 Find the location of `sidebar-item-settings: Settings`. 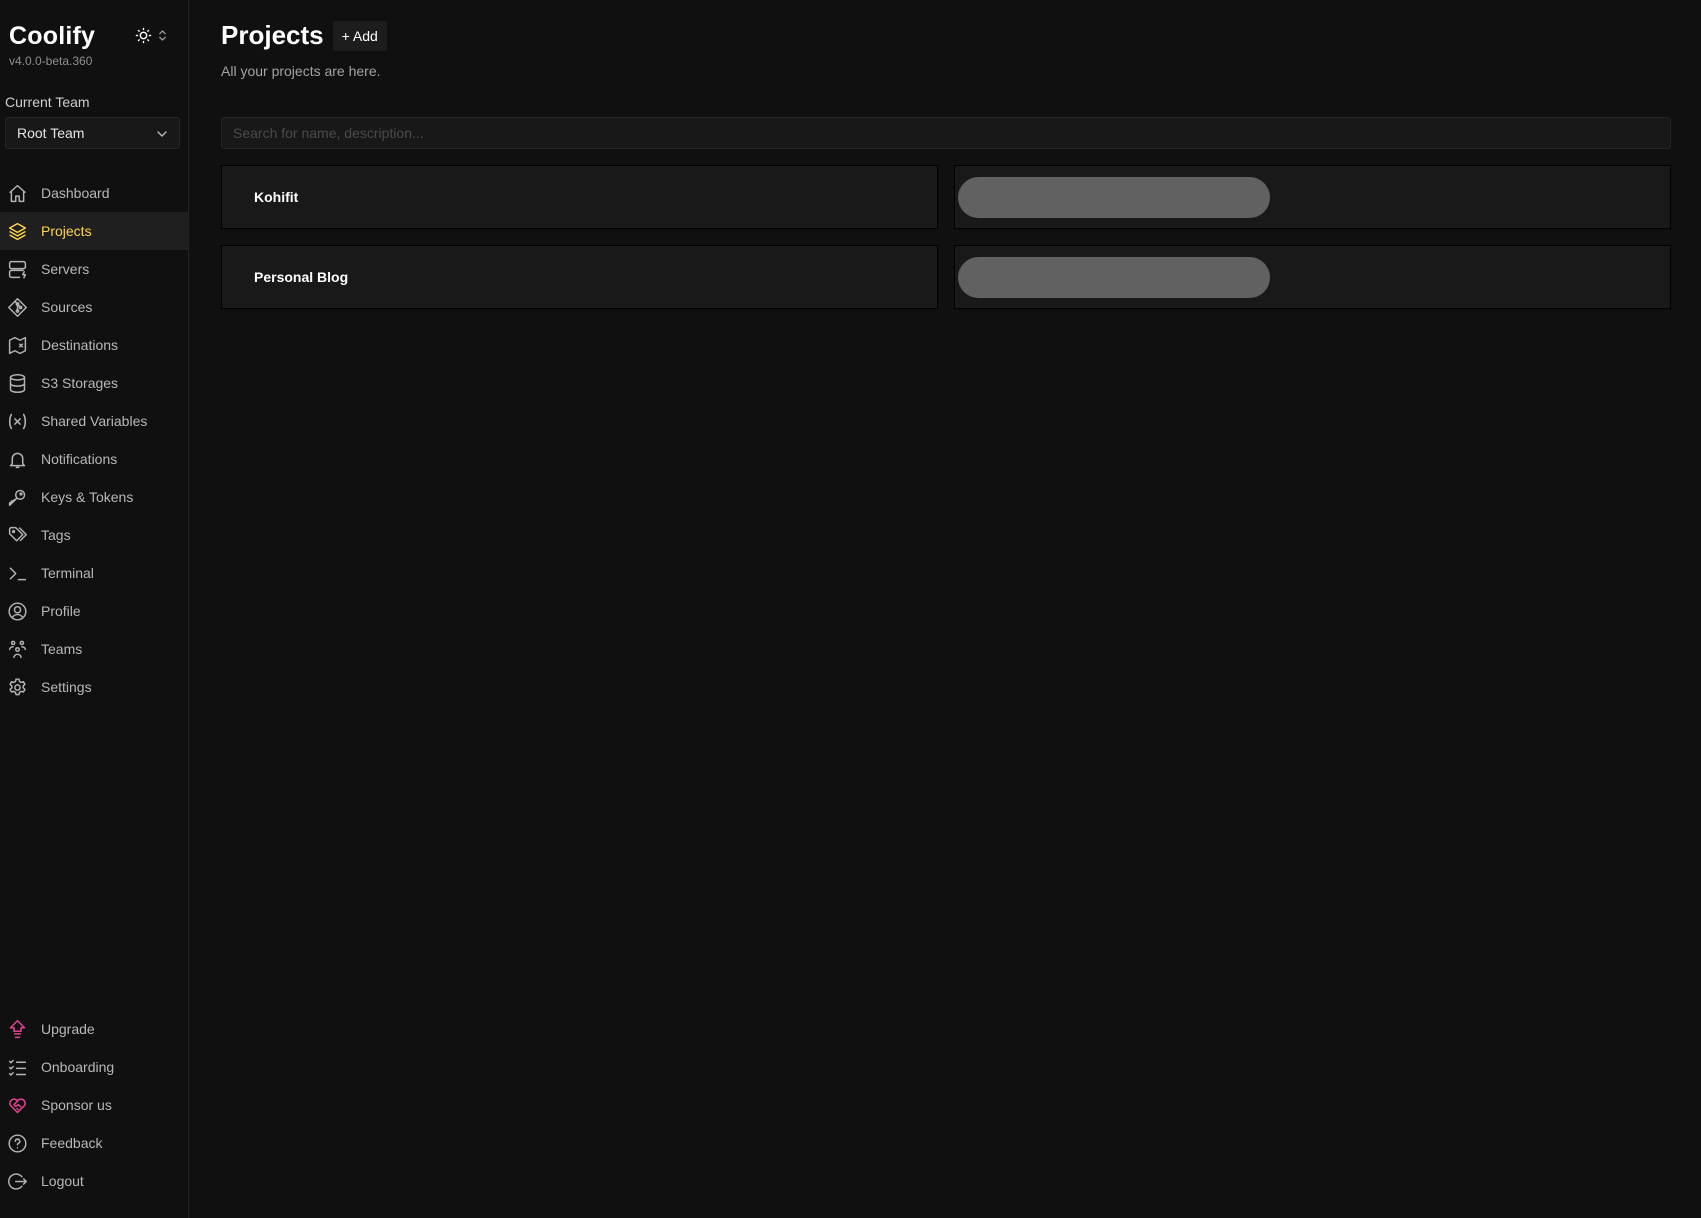

sidebar-item-settings: Settings is located at coordinates (94, 687).